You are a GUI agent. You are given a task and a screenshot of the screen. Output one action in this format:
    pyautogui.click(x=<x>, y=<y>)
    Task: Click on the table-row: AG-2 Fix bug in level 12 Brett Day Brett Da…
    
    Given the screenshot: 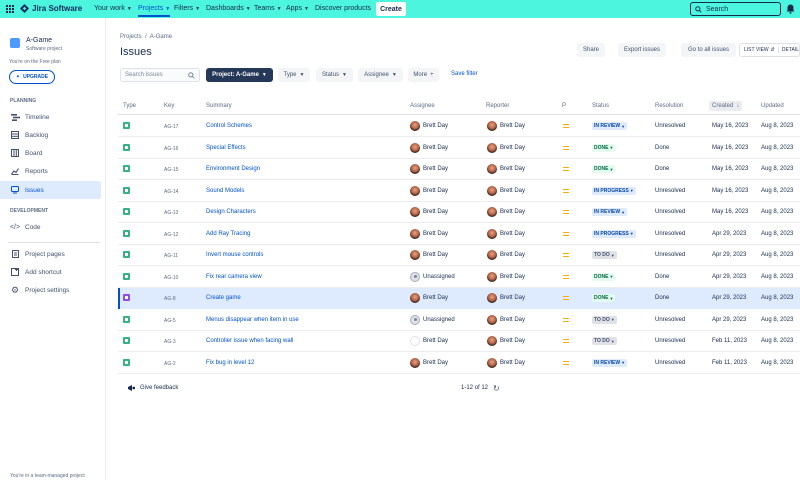 What is the action you would take?
    pyautogui.click(x=459, y=363)
    